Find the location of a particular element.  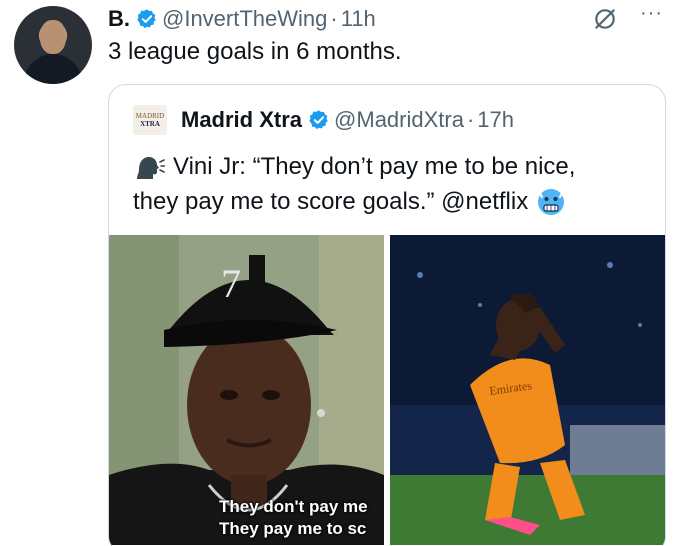

quote-author-name: Madrid Xtra is located at coordinates (241, 120).